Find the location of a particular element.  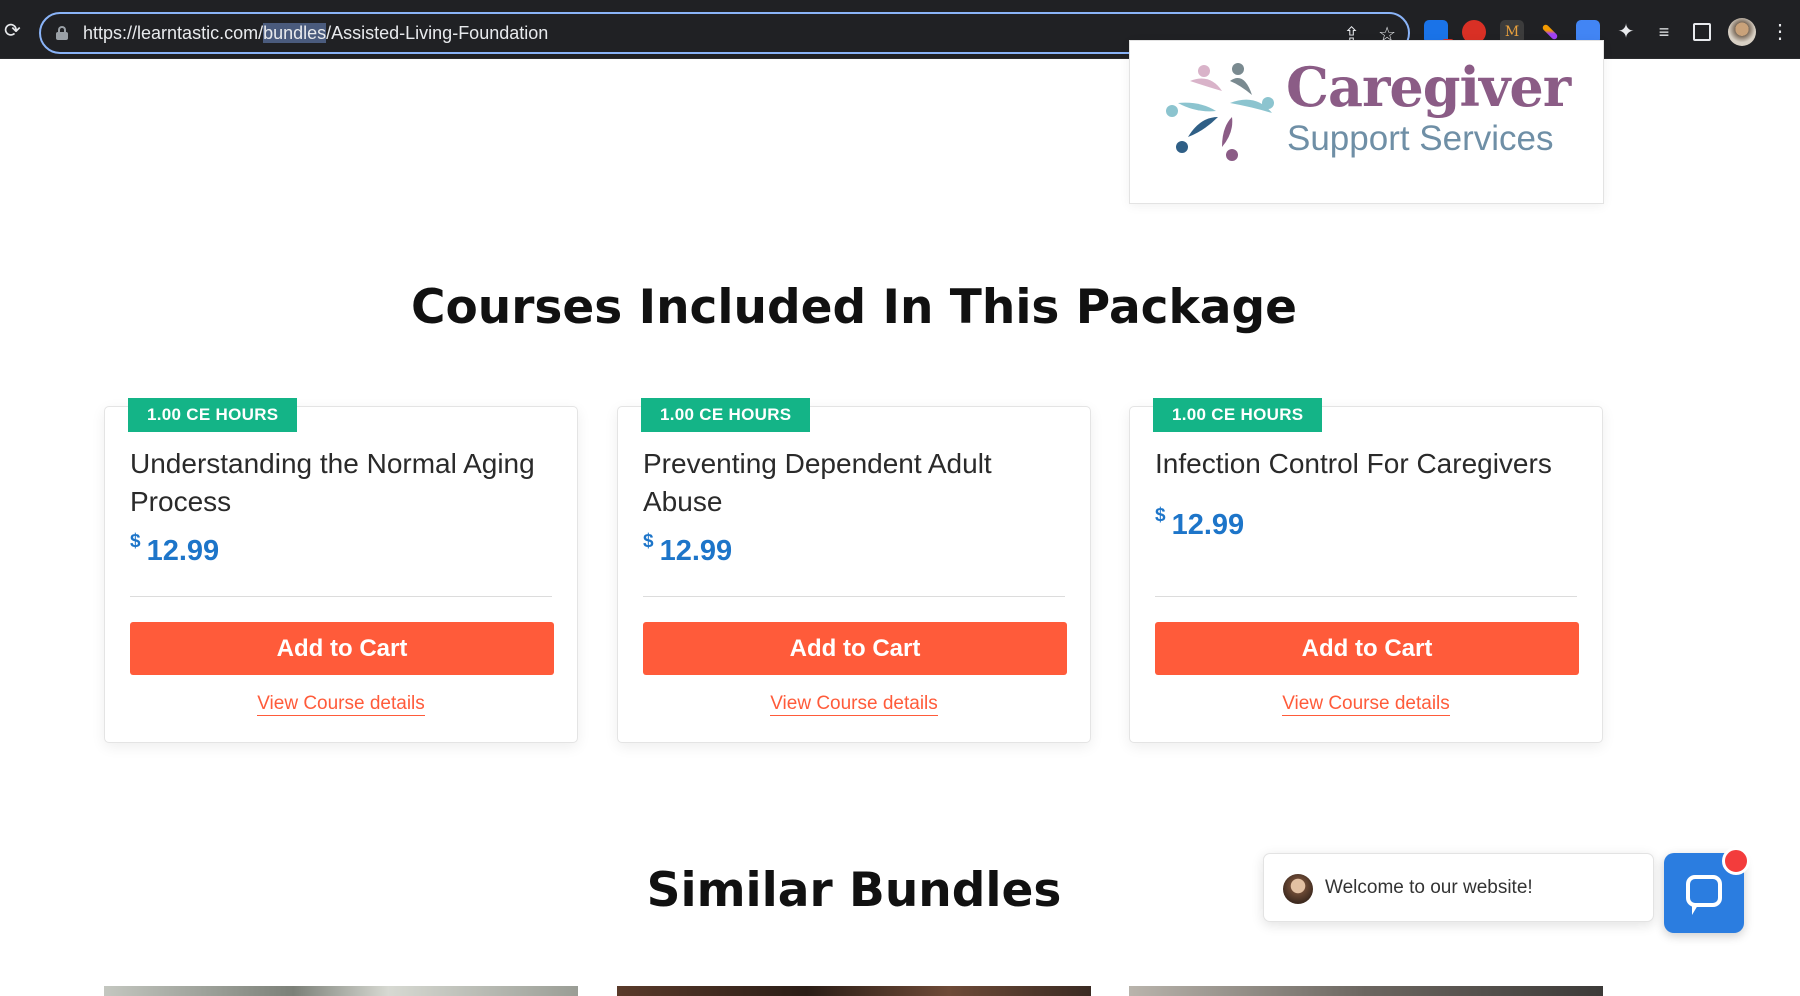

course-title: Infection Control For Caregivers is located at coordinates (1370, 464).